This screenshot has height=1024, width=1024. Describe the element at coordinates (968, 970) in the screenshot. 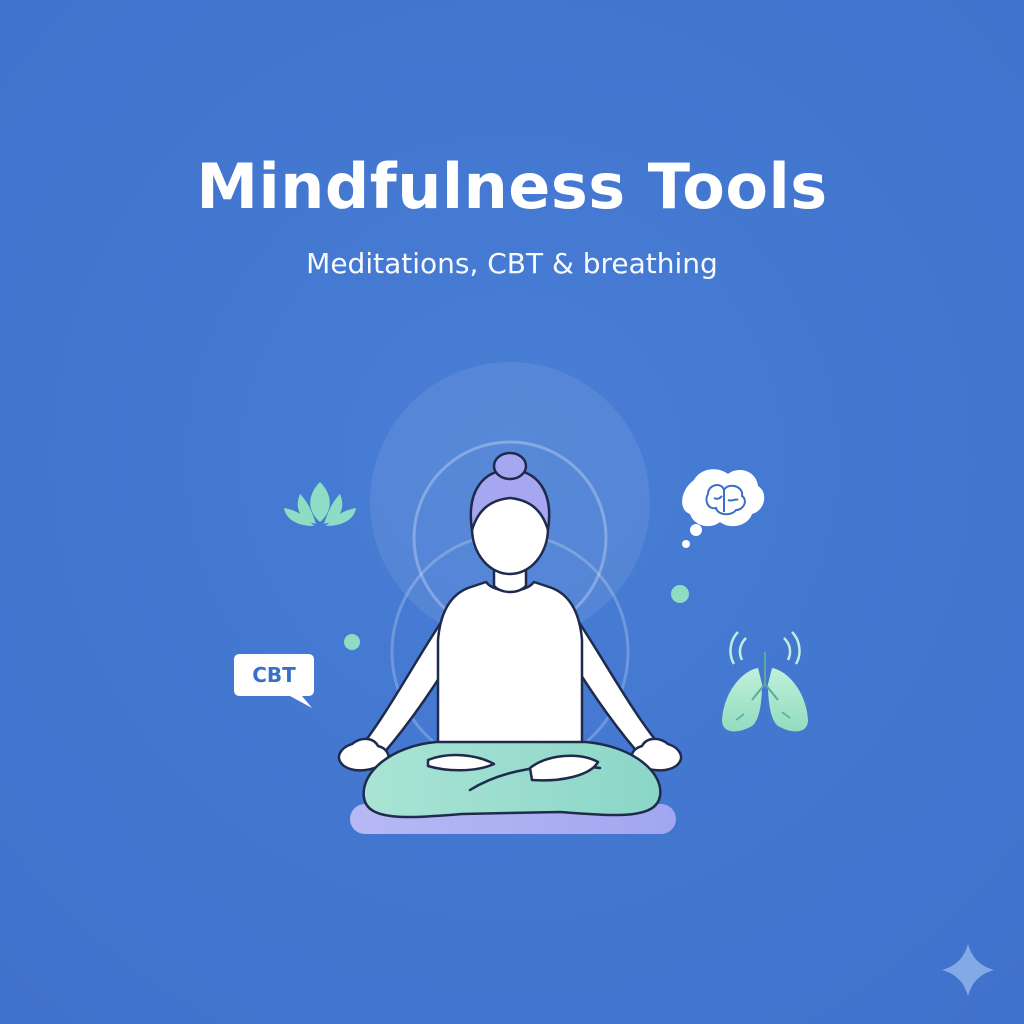

I see `sparkle-icon` at that location.